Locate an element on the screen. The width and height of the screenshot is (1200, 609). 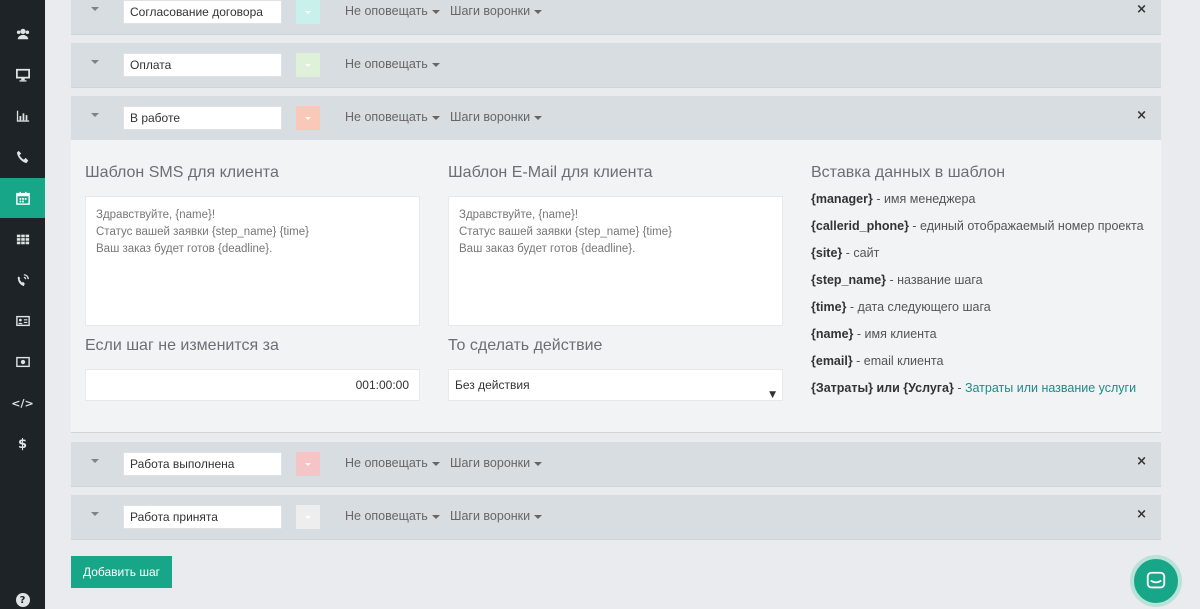
var-item: {site} - сайт is located at coordinates (983, 259).